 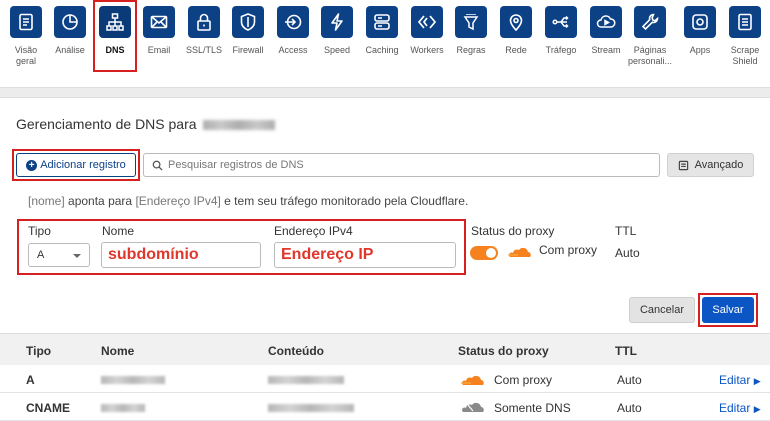 What do you see at coordinates (337, 50) in the screenshot?
I see `nav-label: Speed` at bounding box center [337, 50].